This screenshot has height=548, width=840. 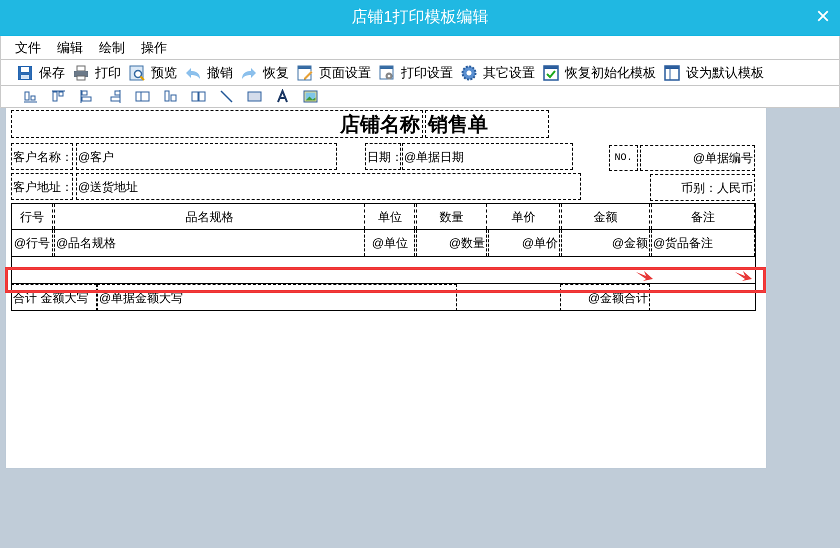 What do you see at coordinates (703, 243) in the screenshot?
I see `table-cell: @货品备注` at bounding box center [703, 243].